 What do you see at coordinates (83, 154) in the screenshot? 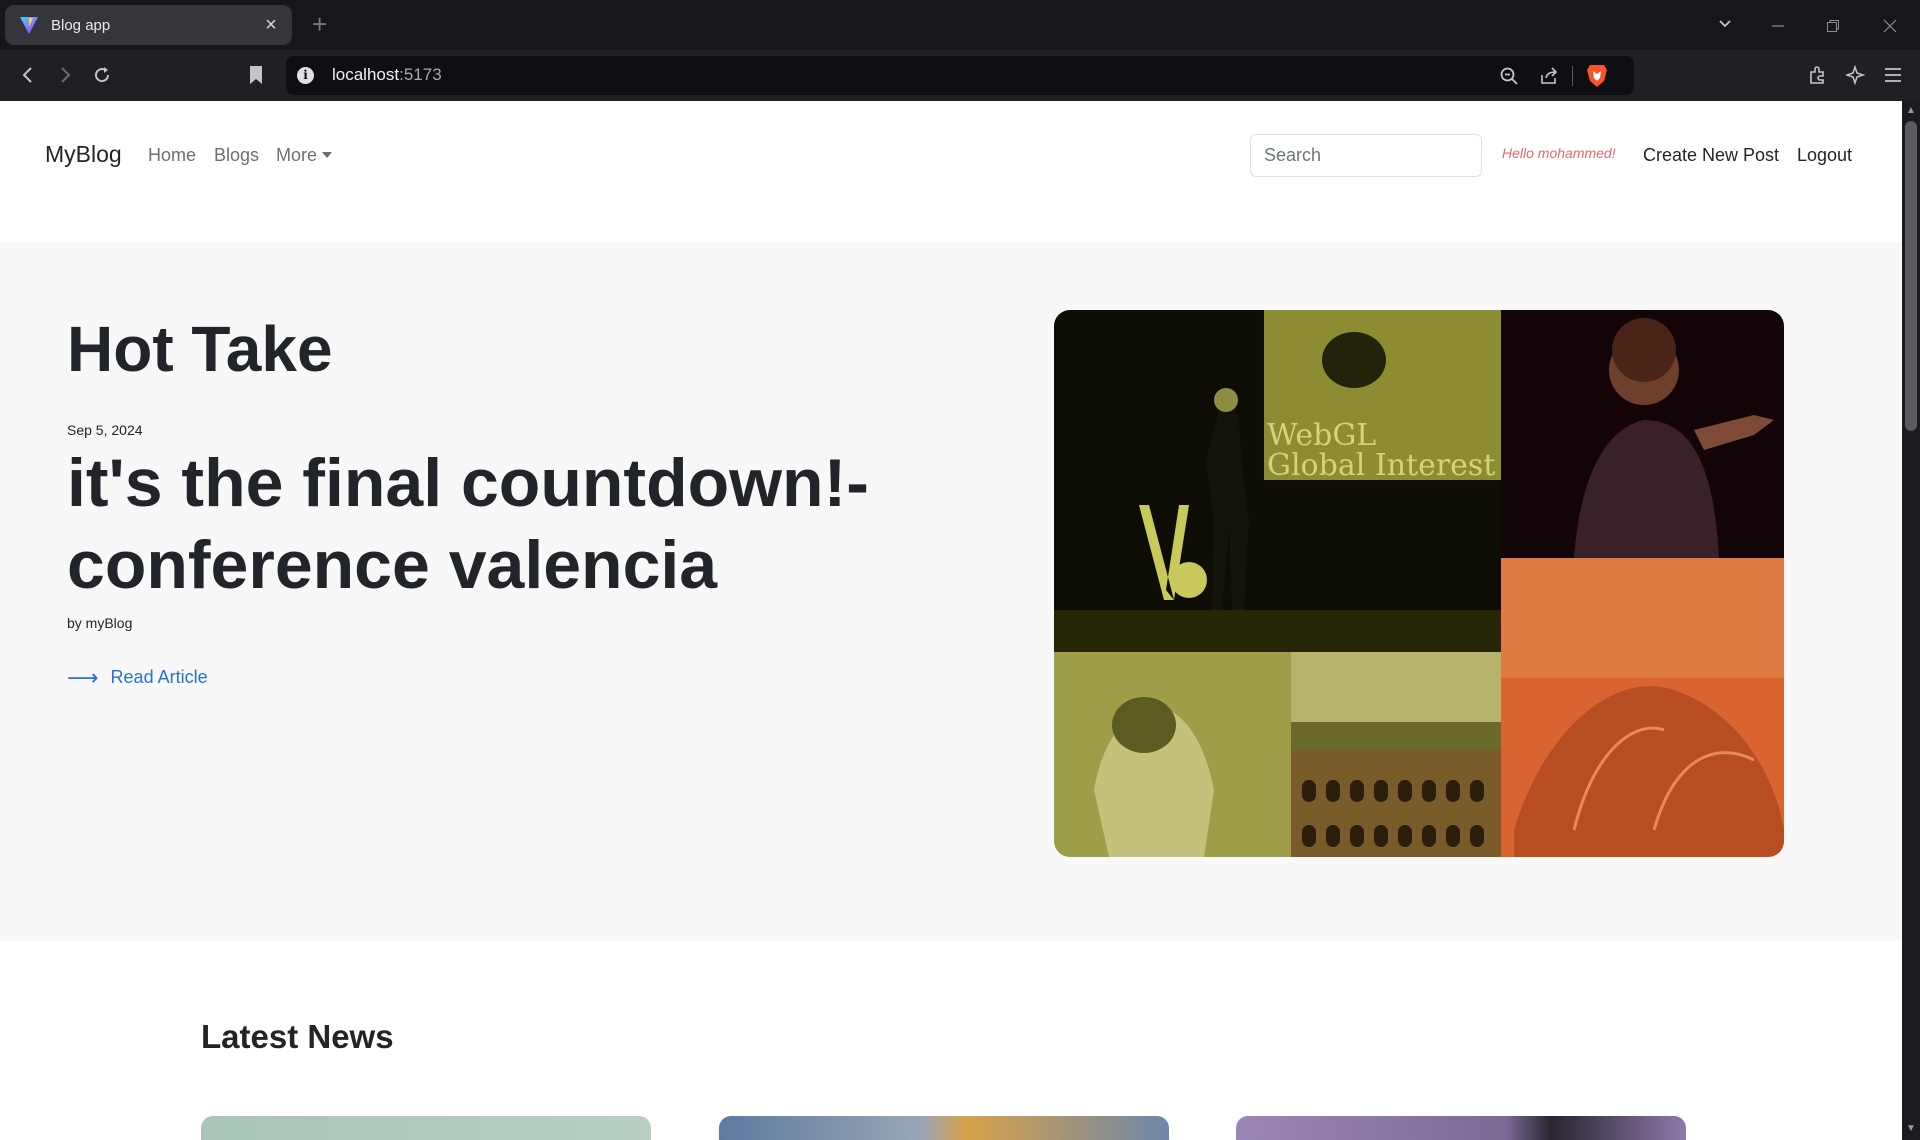
I see `brand-logo: MyBlog` at bounding box center [83, 154].